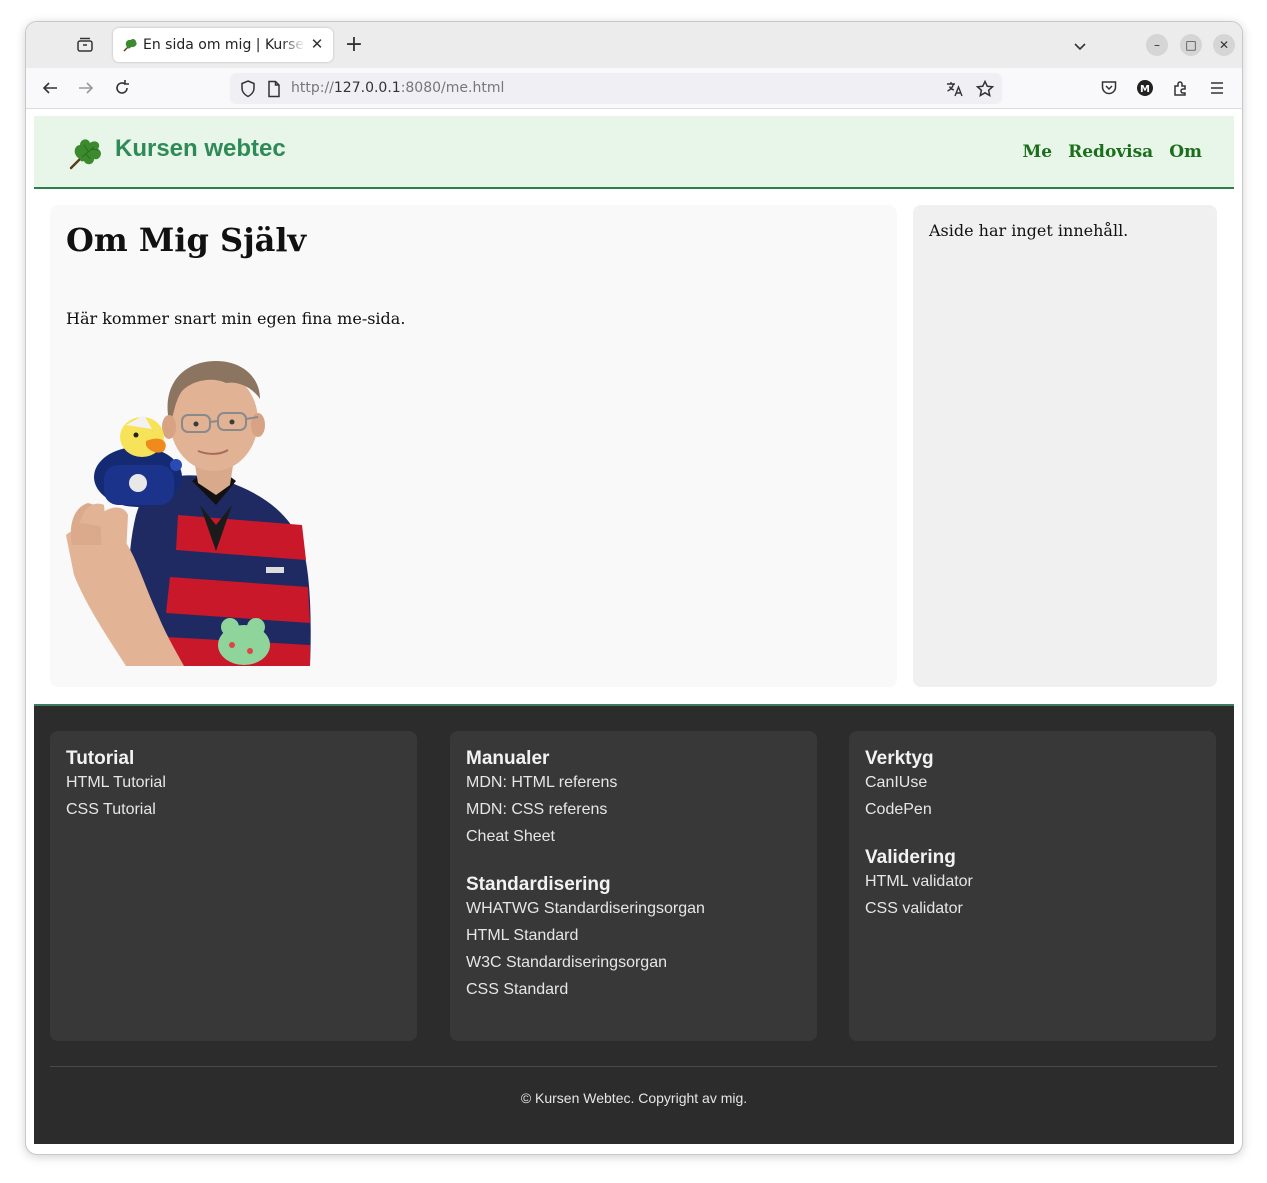 This screenshot has width=1267, height=1183. I want to click on maximize-icon: □, so click(1191, 45).